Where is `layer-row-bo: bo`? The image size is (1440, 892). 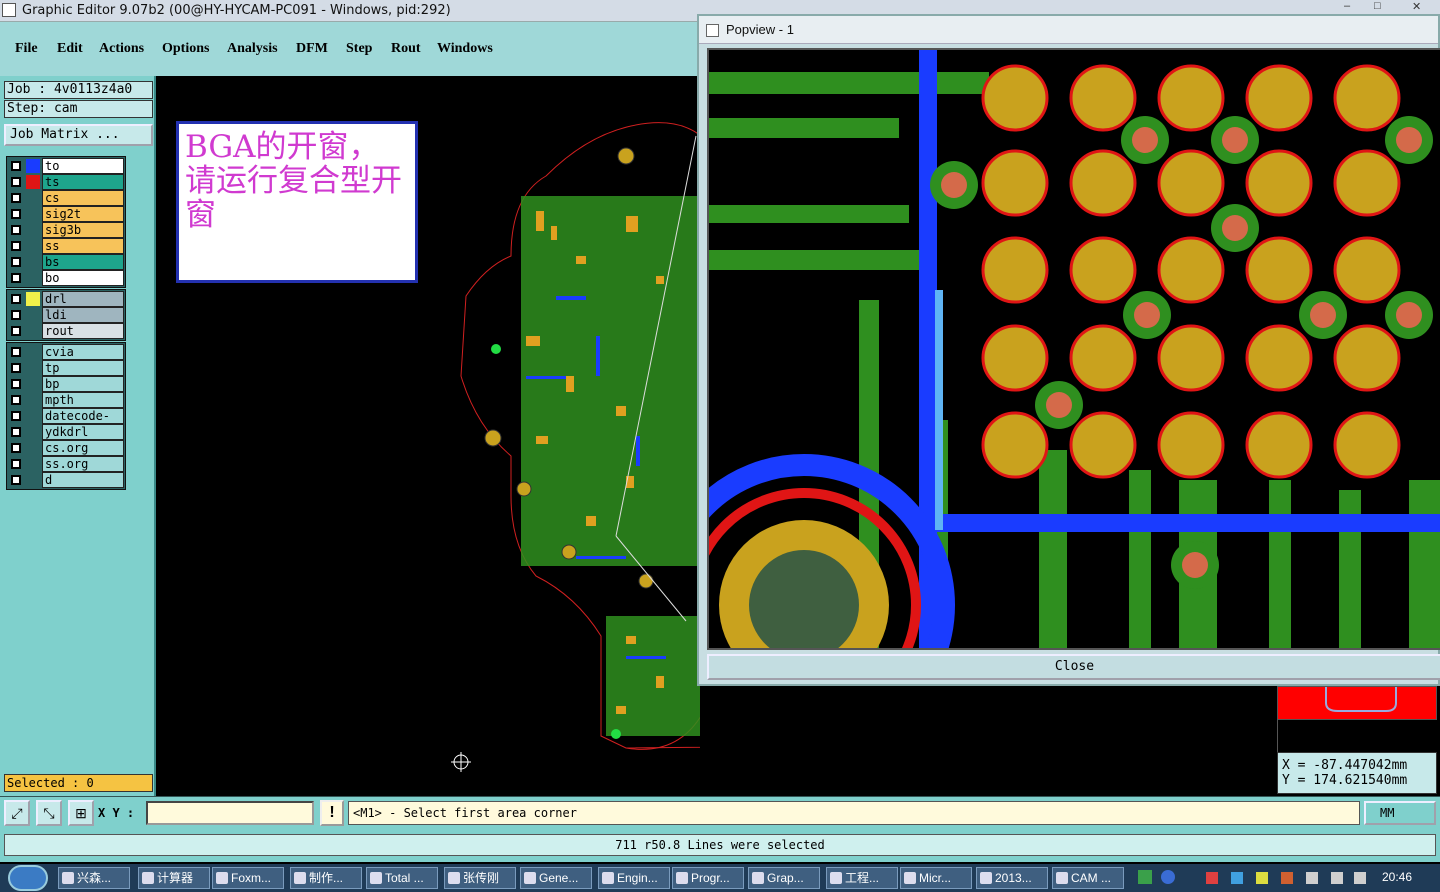
layer-row-bo: bo is located at coordinates (66, 278).